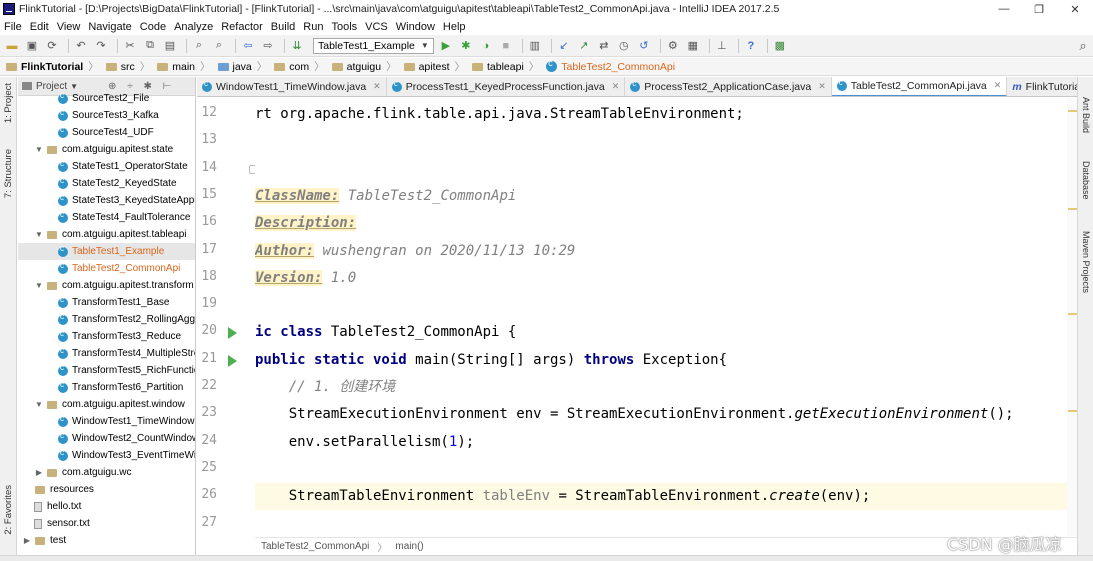 Image resolution: width=1093 pixels, height=561 pixels. Describe the element at coordinates (751, 46) in the screenshot. I see `help-icon: ?` at that location.